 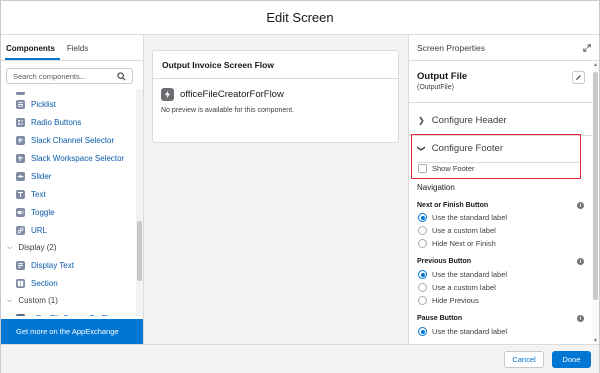 I want to click on radio-label: Hide Previous, so click(x=455, y=300).